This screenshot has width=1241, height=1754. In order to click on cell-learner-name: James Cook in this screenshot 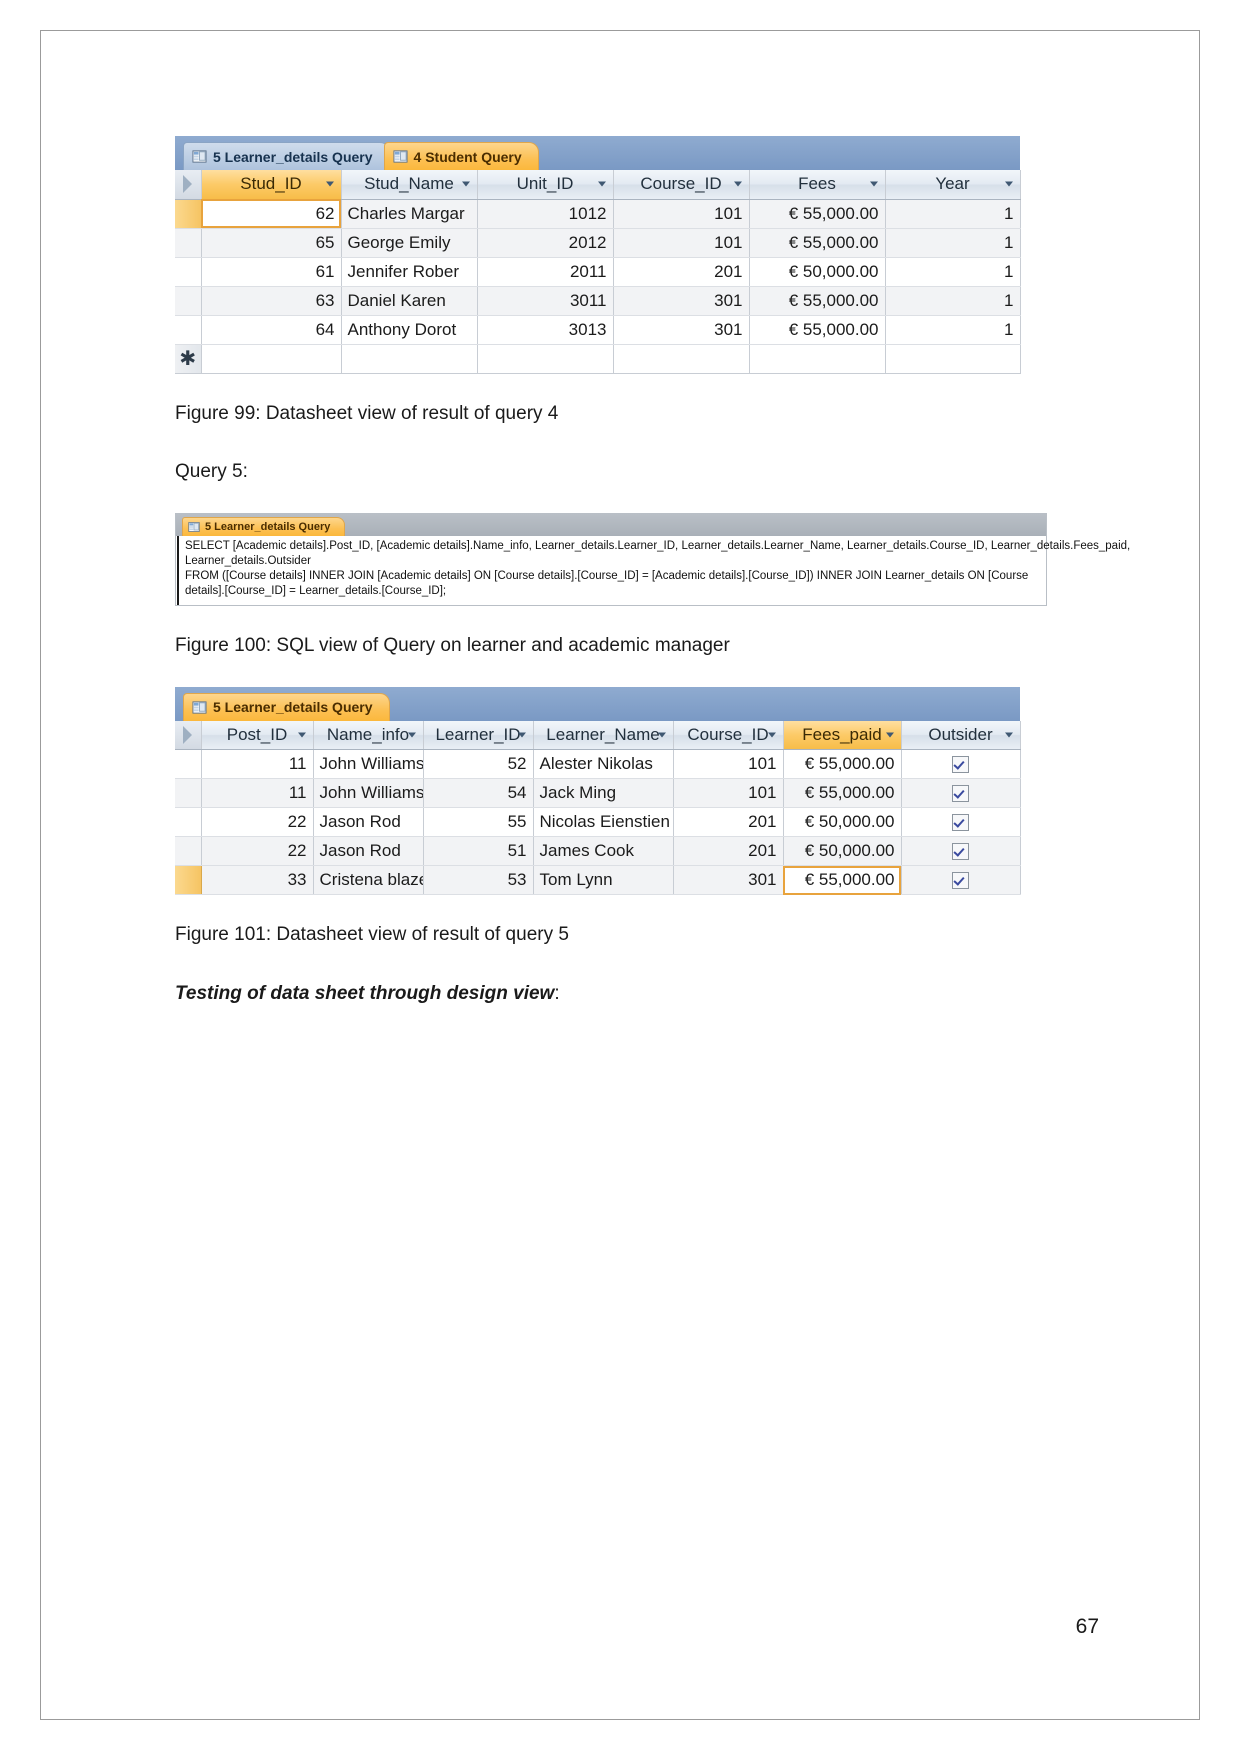, I will do `click(603, 851)`.